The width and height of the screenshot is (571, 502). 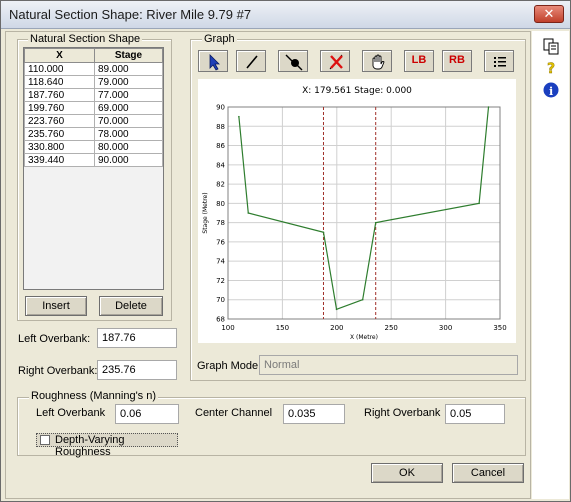 I want to click on graph-legend: Graph, so click(x=219, y=39).